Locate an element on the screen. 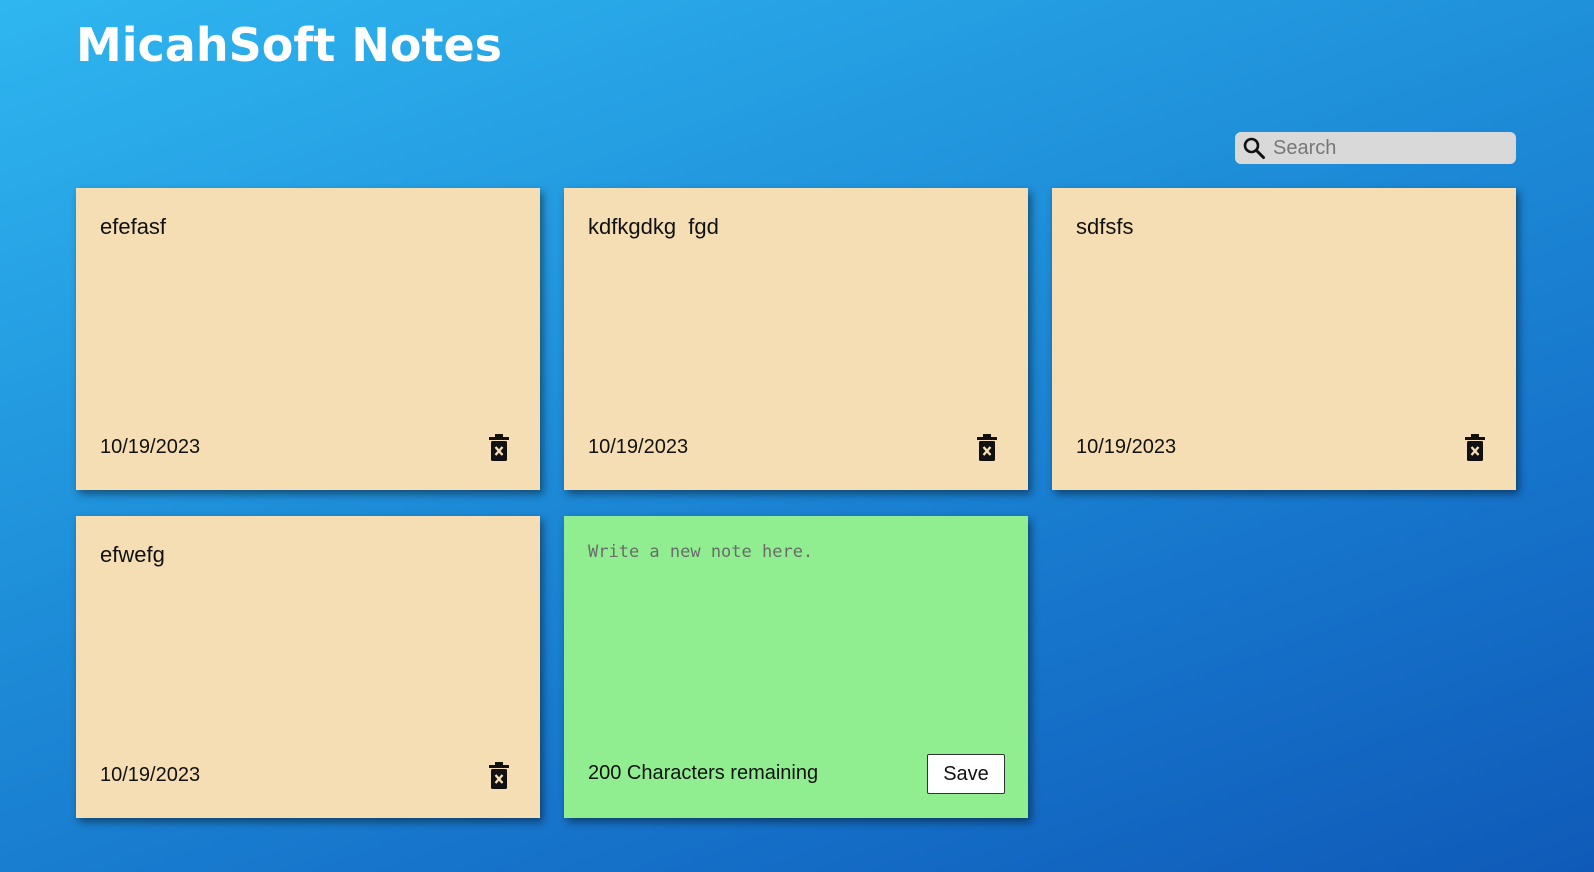  note-card: sdfsfs 10/19/2023 is located at coordinates (1284, 339).